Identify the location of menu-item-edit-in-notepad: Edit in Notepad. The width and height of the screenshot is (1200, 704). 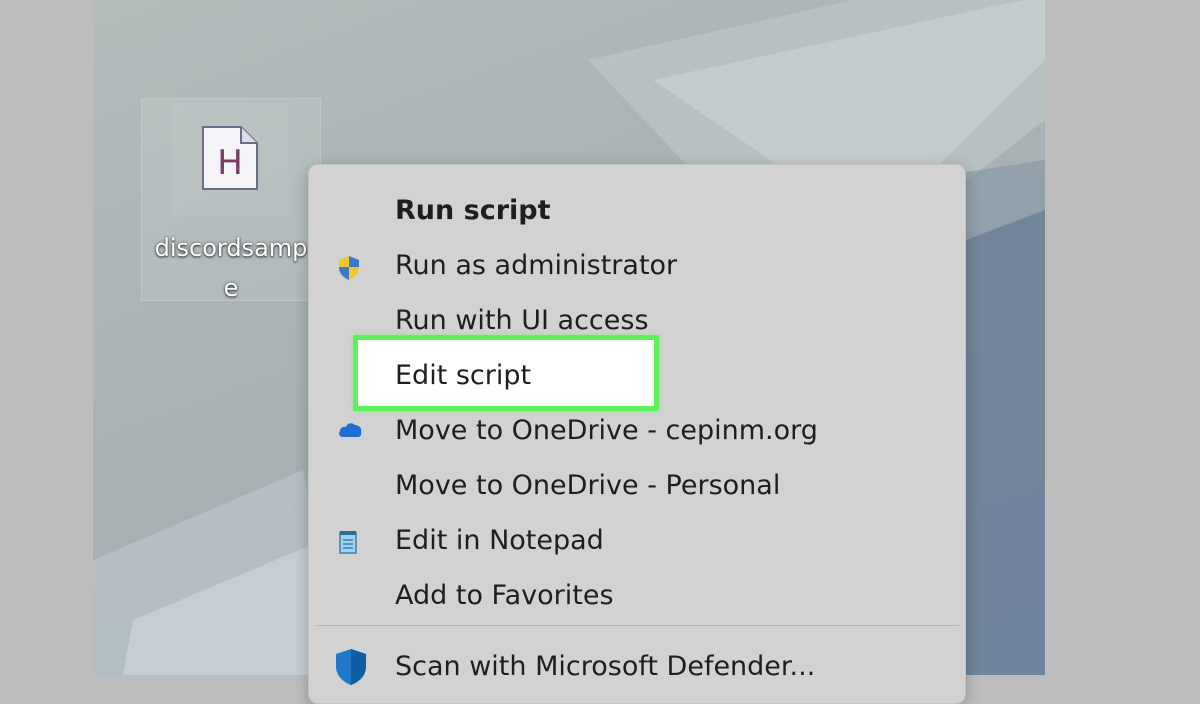
(638, 543).